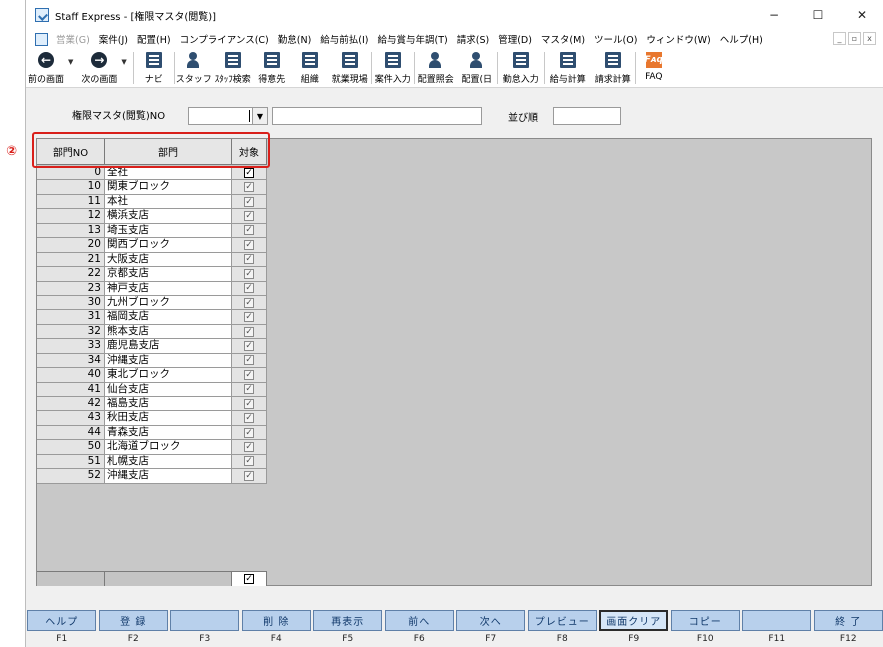 The image size is (883, 647). What do you see at coordinates (73, 39) in the screenshot?
I see `menu-sales: 営業(G)` at bounding box center [73, 39].